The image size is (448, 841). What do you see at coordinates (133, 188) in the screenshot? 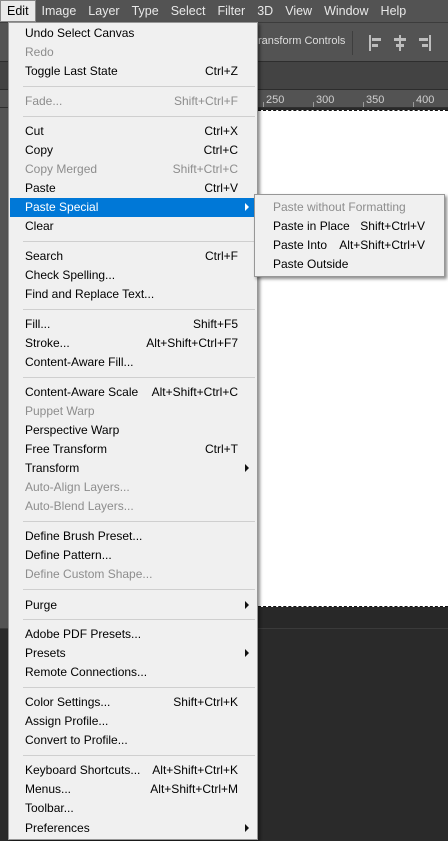
I see `menu-item-paste: Paste Ctrl+V` at bounding box center [133, 188].